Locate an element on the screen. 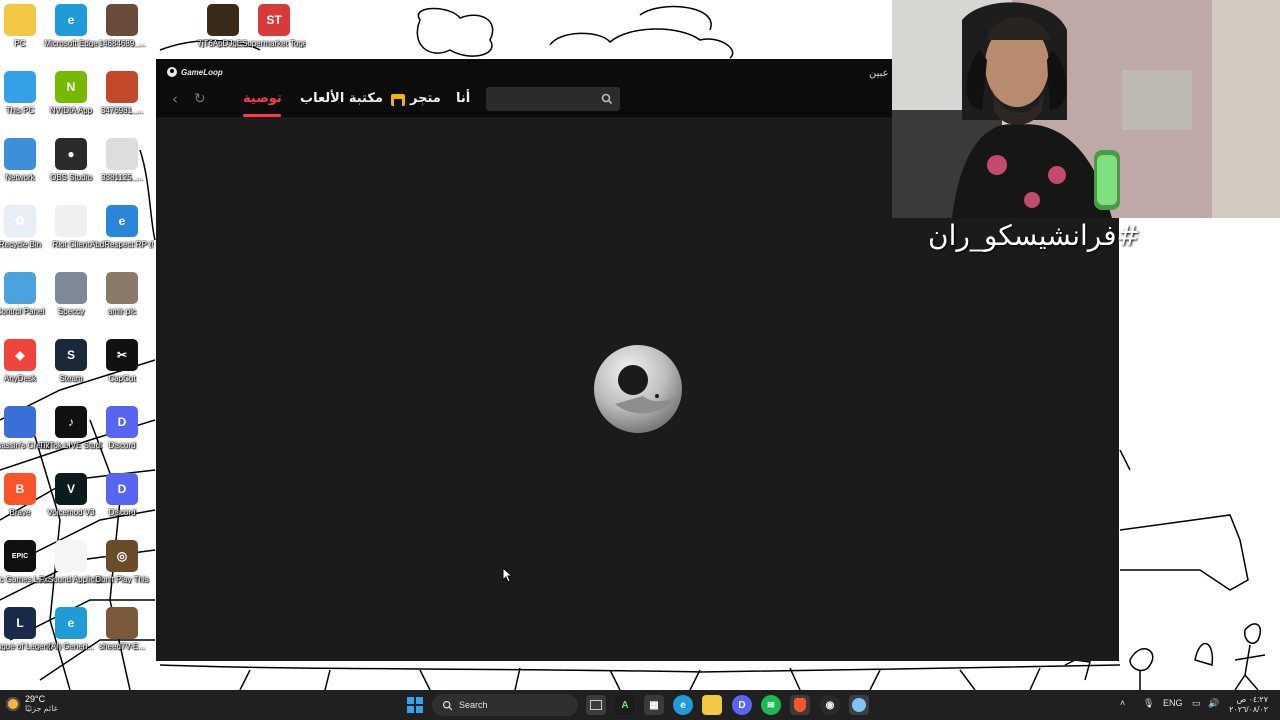  shortcut-label: amir pic is located at coordinates (121, 311).